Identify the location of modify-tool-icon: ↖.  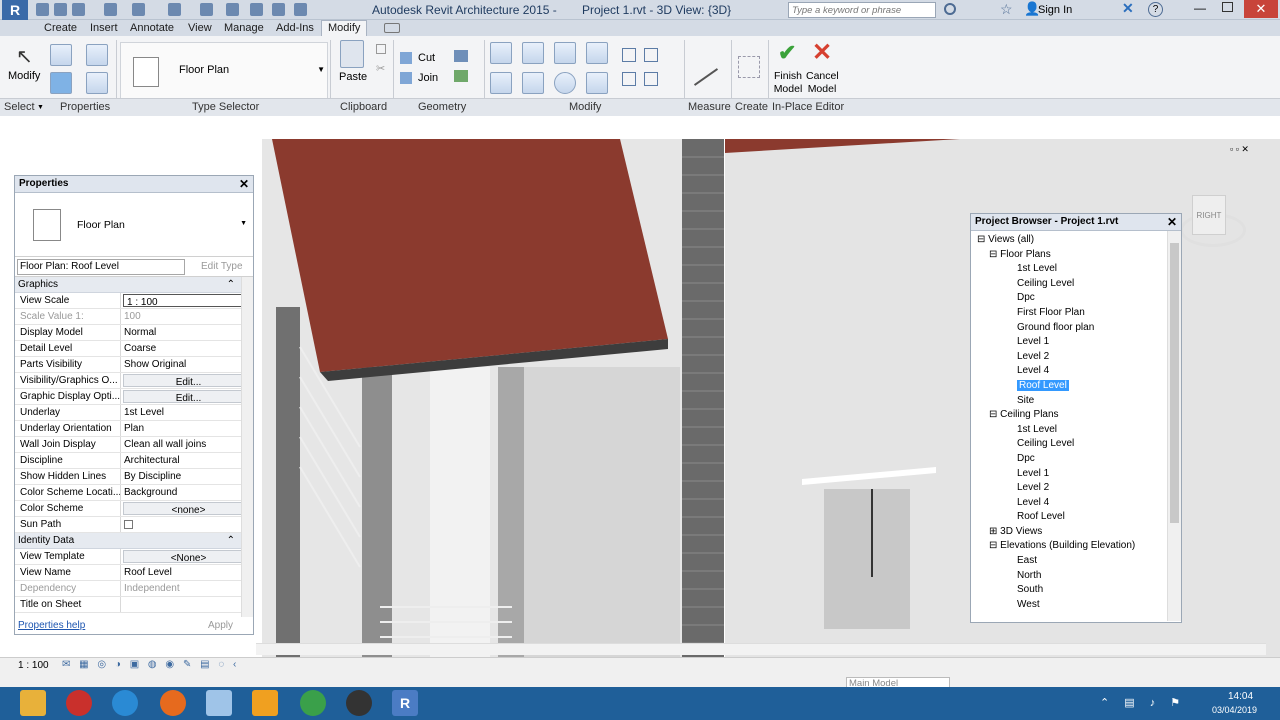
(24, 56).